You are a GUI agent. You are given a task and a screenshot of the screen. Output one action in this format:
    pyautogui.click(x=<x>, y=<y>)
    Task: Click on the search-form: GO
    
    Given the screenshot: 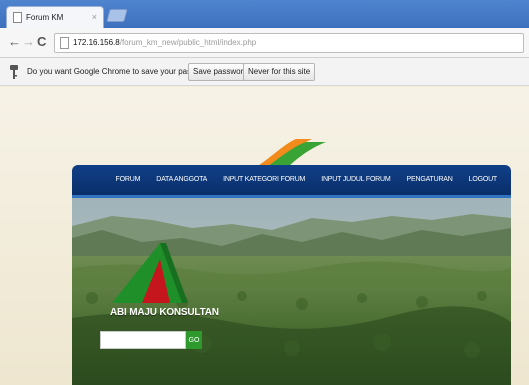 What is the action you would take?
    pyautogui.click(x=151, y=340)
    